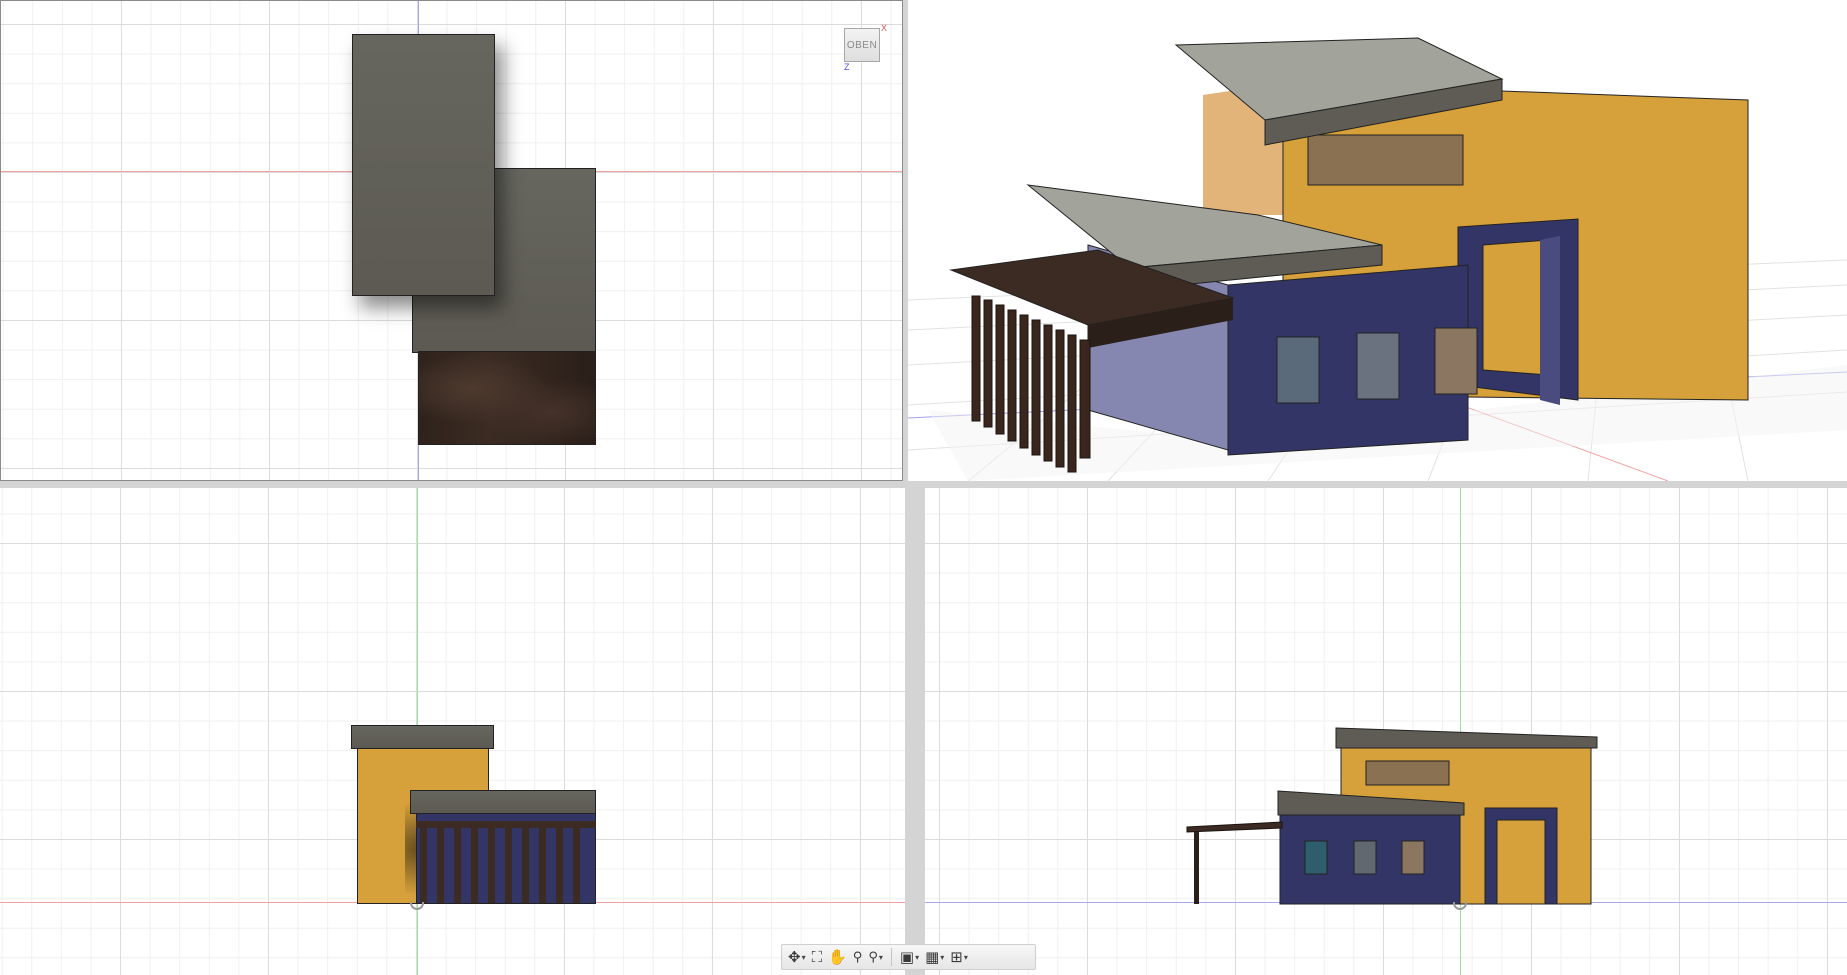  What do you see at coordinates (891, 957) in the screenshot?
I see `toolbar-separator` at bounding box center [891, 957].